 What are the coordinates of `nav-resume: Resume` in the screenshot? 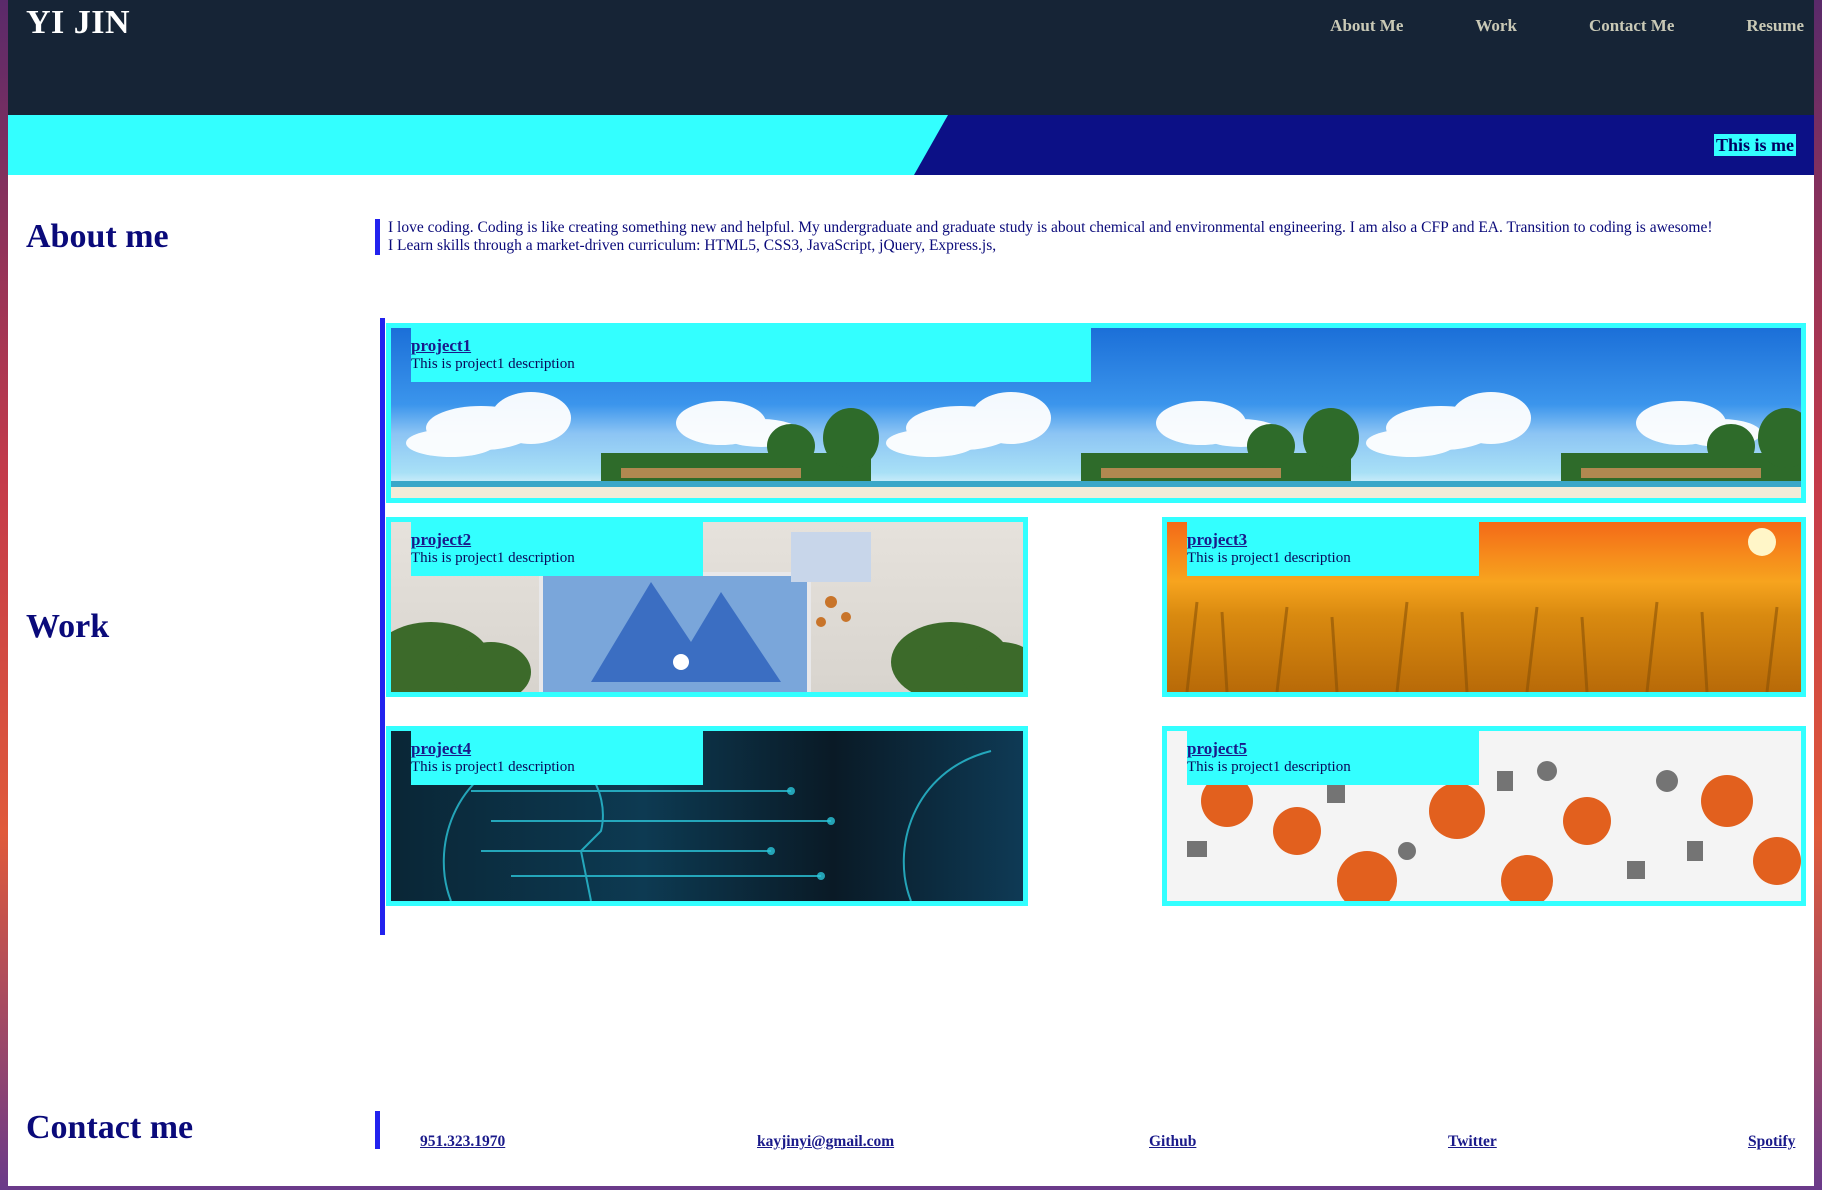 It's located at (1775, 26).